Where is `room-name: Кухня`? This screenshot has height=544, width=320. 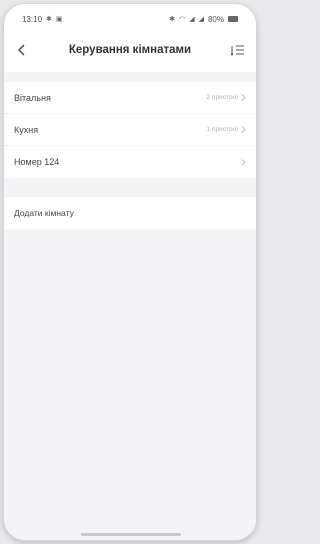
room-name: Кухня is located at coordinates (26, 129).